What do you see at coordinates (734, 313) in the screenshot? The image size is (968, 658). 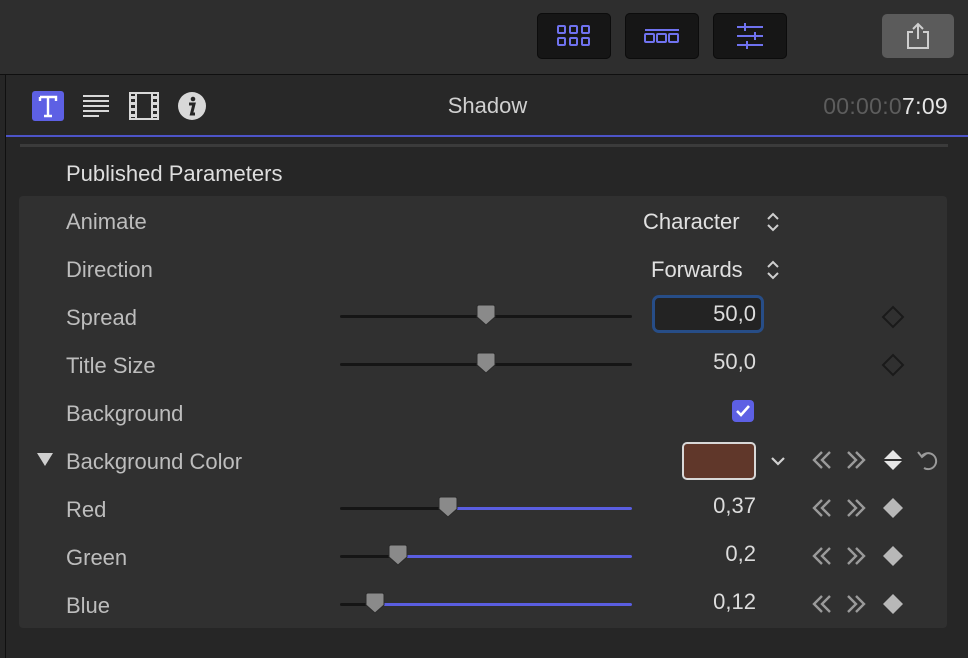 I see `spread-value: 50,0` at bounding box center [734, 313].